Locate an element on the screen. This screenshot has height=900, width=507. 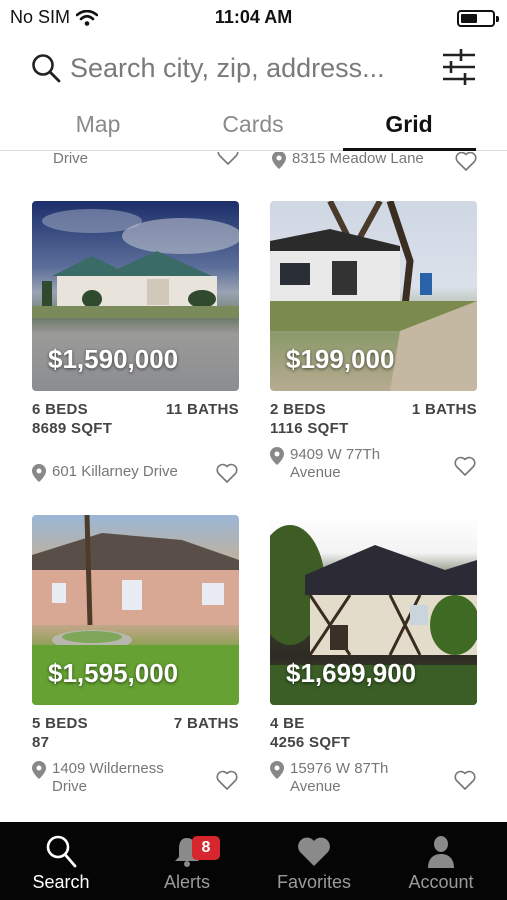
heart-icon is located at coordinates (314, 851).